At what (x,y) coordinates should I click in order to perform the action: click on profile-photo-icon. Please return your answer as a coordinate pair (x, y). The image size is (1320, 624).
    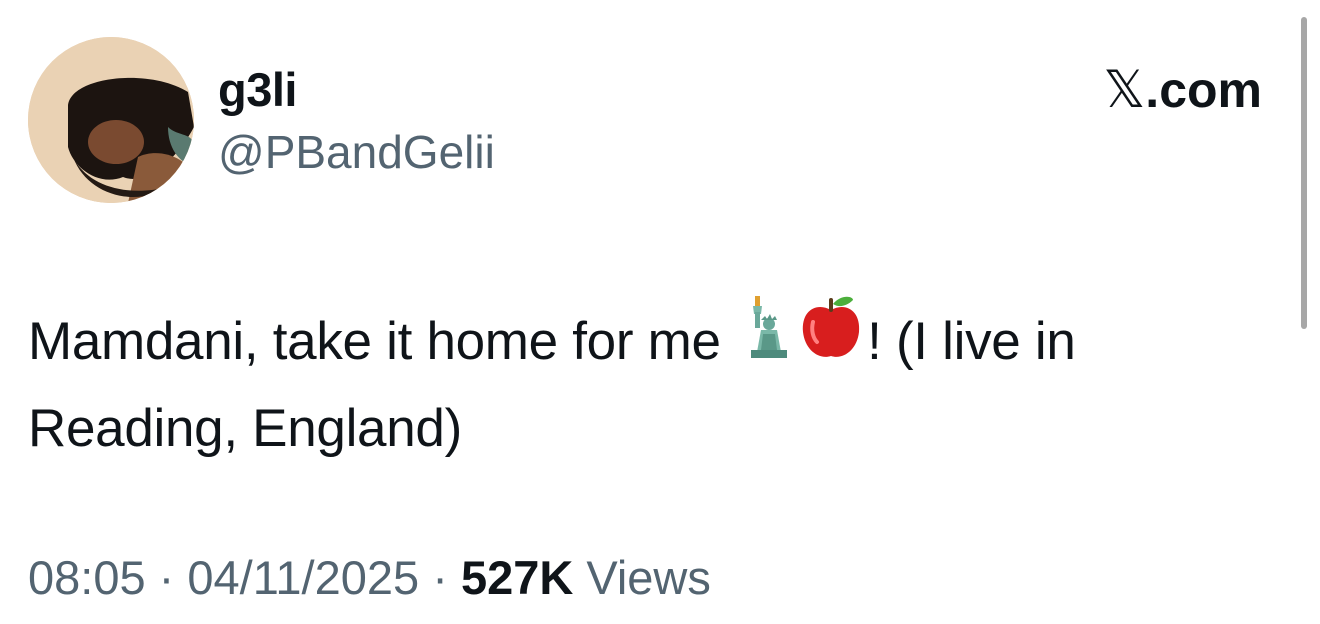
    Looking at the image, I should click on (111, 120).